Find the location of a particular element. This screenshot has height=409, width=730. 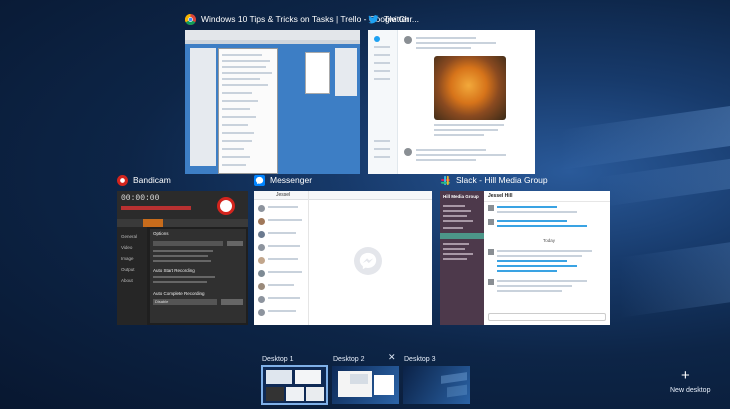

window-messenger-preview: Jessel is located at coordinates (343, 258).